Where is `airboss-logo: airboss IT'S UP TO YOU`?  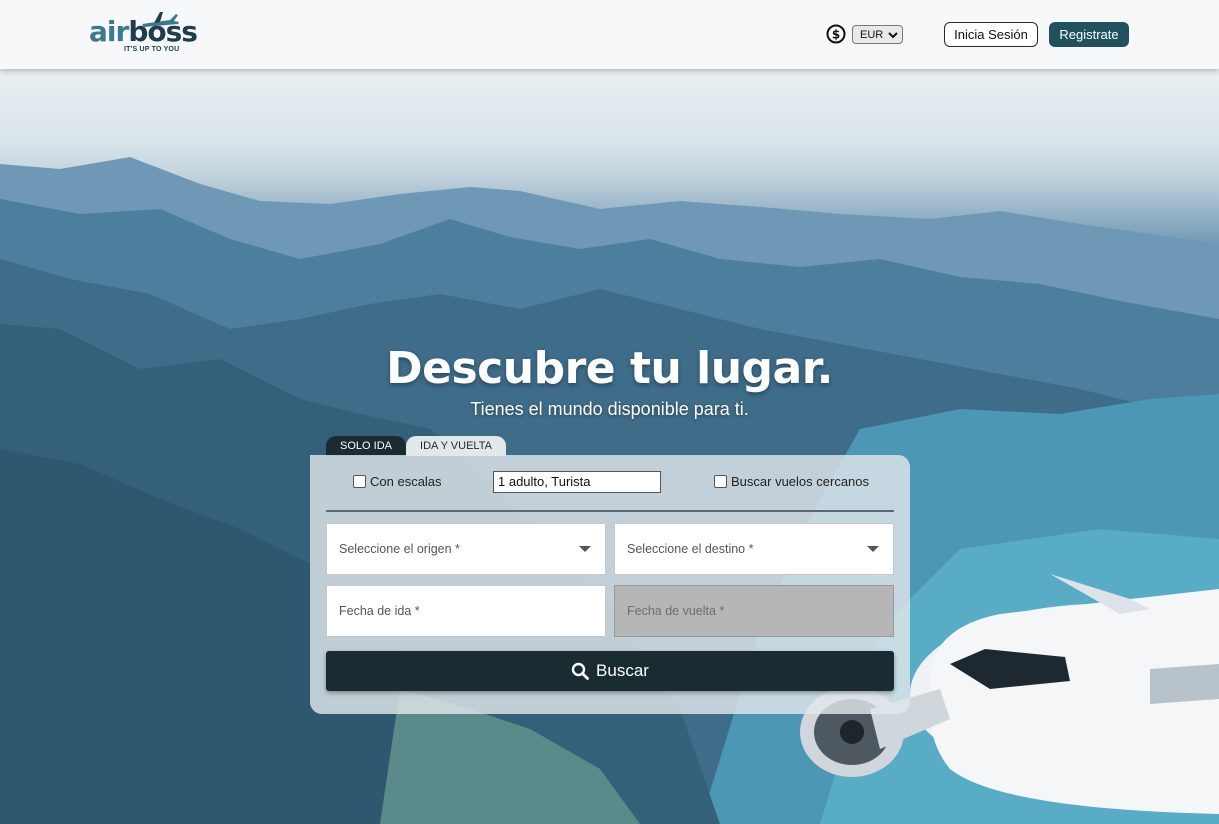 airboss-logo: airboss IT'S UP TO YOU is located at coordinates (143, 33).